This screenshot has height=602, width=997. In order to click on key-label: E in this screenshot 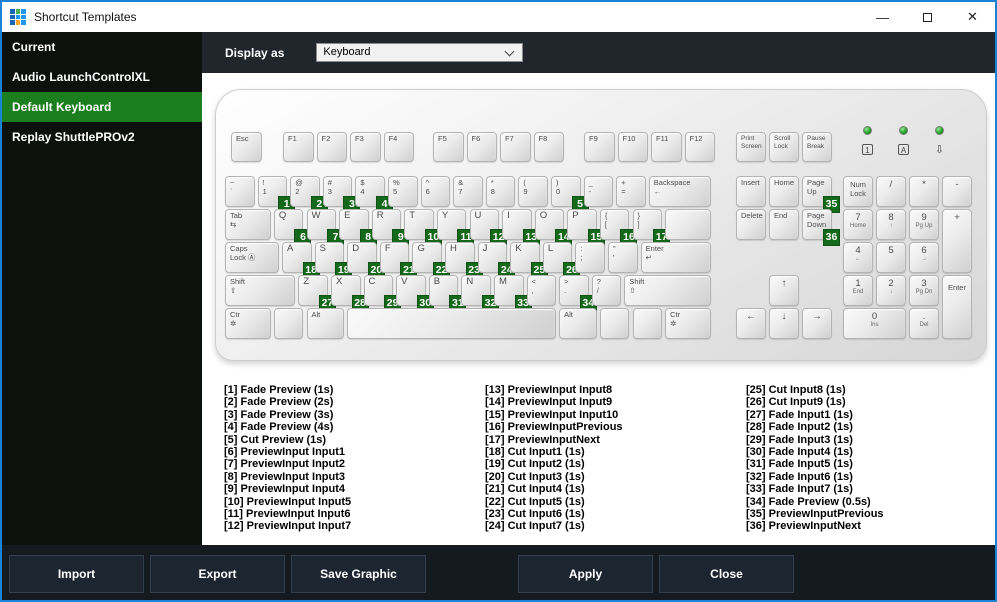, I will do `click(347, 215)`.